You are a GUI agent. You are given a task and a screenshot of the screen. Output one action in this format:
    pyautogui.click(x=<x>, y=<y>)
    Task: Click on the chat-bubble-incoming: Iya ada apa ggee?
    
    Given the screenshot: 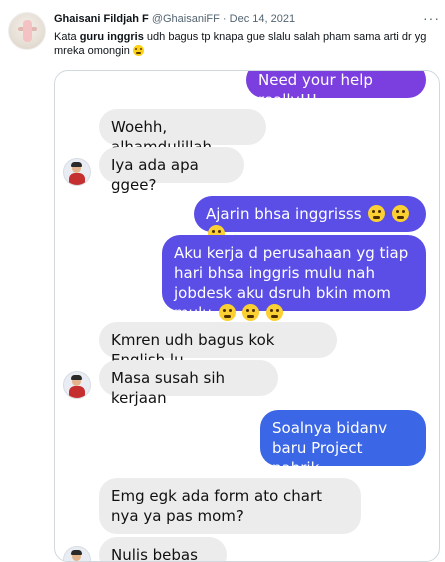 What is the action you would take?
    pyautogui.click(x=171, y=170)
    